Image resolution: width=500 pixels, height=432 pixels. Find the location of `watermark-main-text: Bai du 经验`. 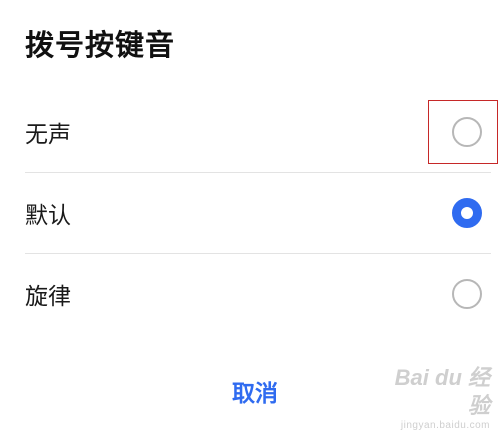

watermark-main-text: Bai du 经验 is located at coordinates (442, 391).